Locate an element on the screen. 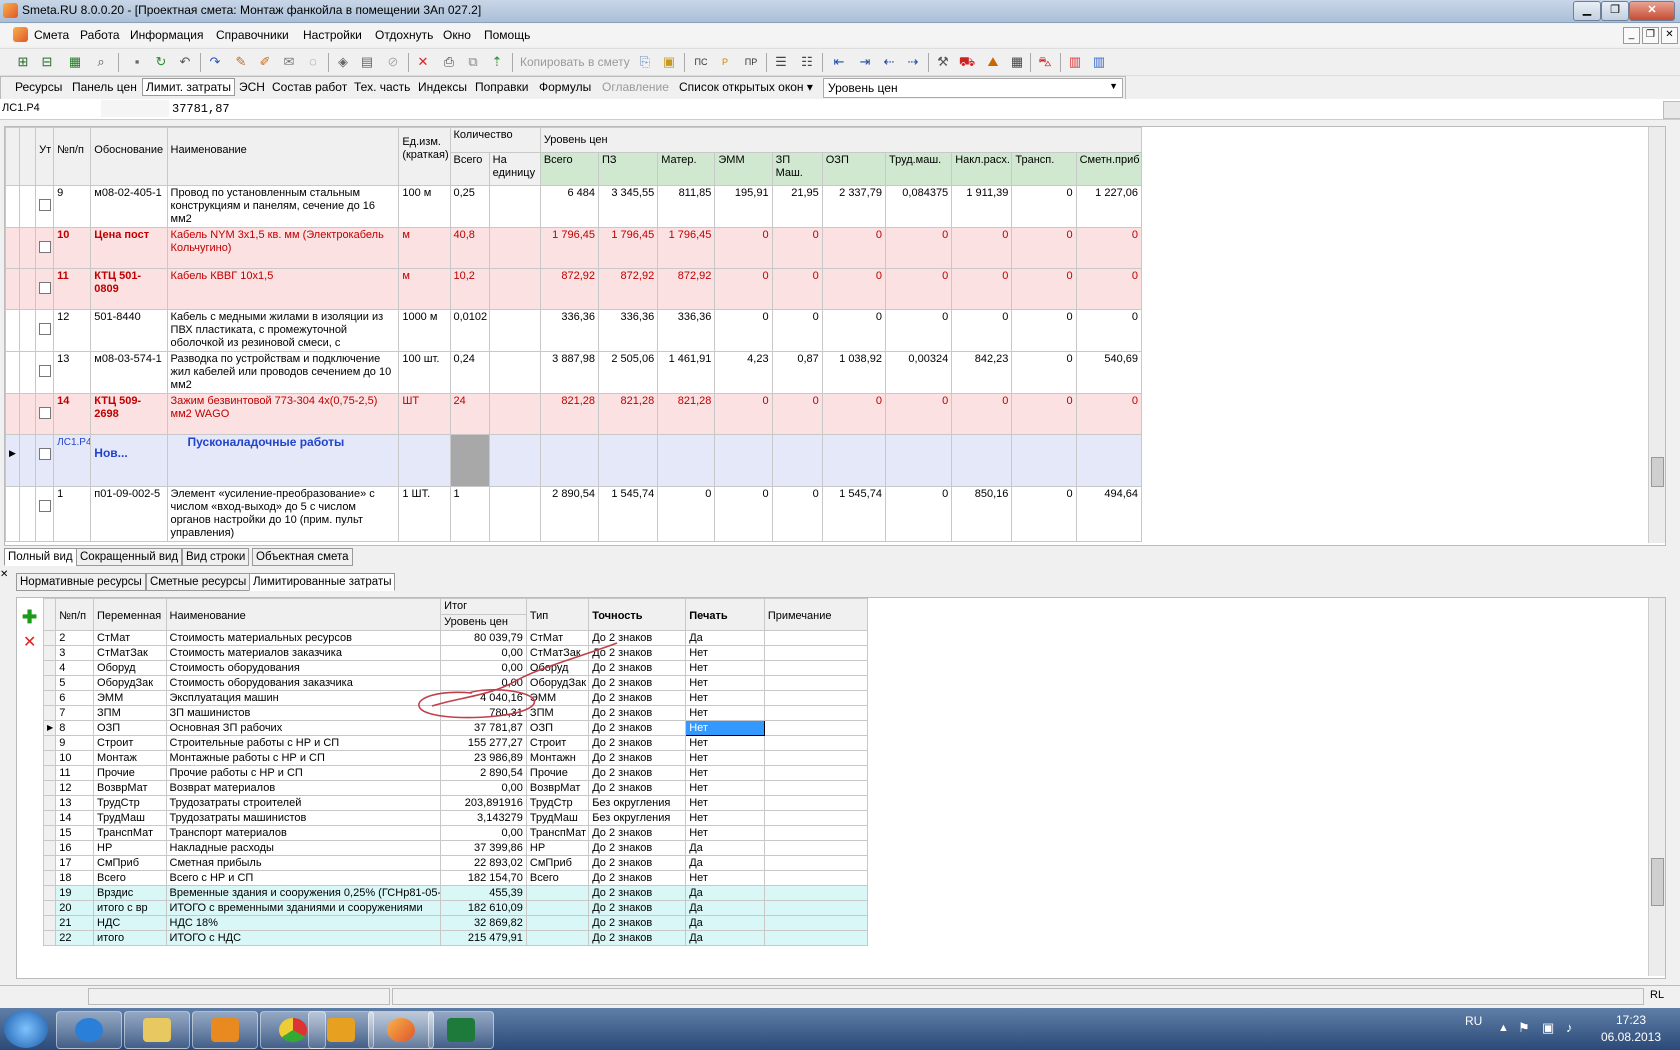 This screenshot has width=1680, height=1050. pc-icon: ПС is located at coordinates (701, 62).